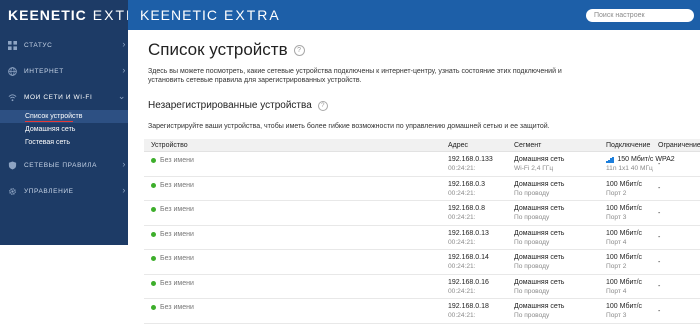  Describe the element at coordinates (70, 97) in the screenshot. I see `sidebar-item-networks: МОИ СЕТИ И WI-FI ⌄` at that location.